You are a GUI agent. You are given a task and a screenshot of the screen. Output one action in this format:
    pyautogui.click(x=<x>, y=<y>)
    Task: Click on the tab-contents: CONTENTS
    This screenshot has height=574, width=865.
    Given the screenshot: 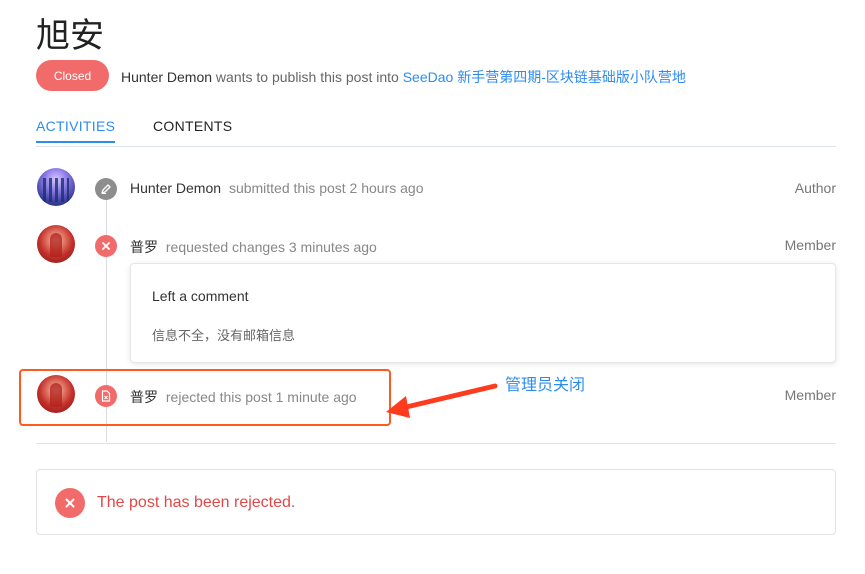 What is the action you would take?
    pyautogui.click(x=192, y=129)
    